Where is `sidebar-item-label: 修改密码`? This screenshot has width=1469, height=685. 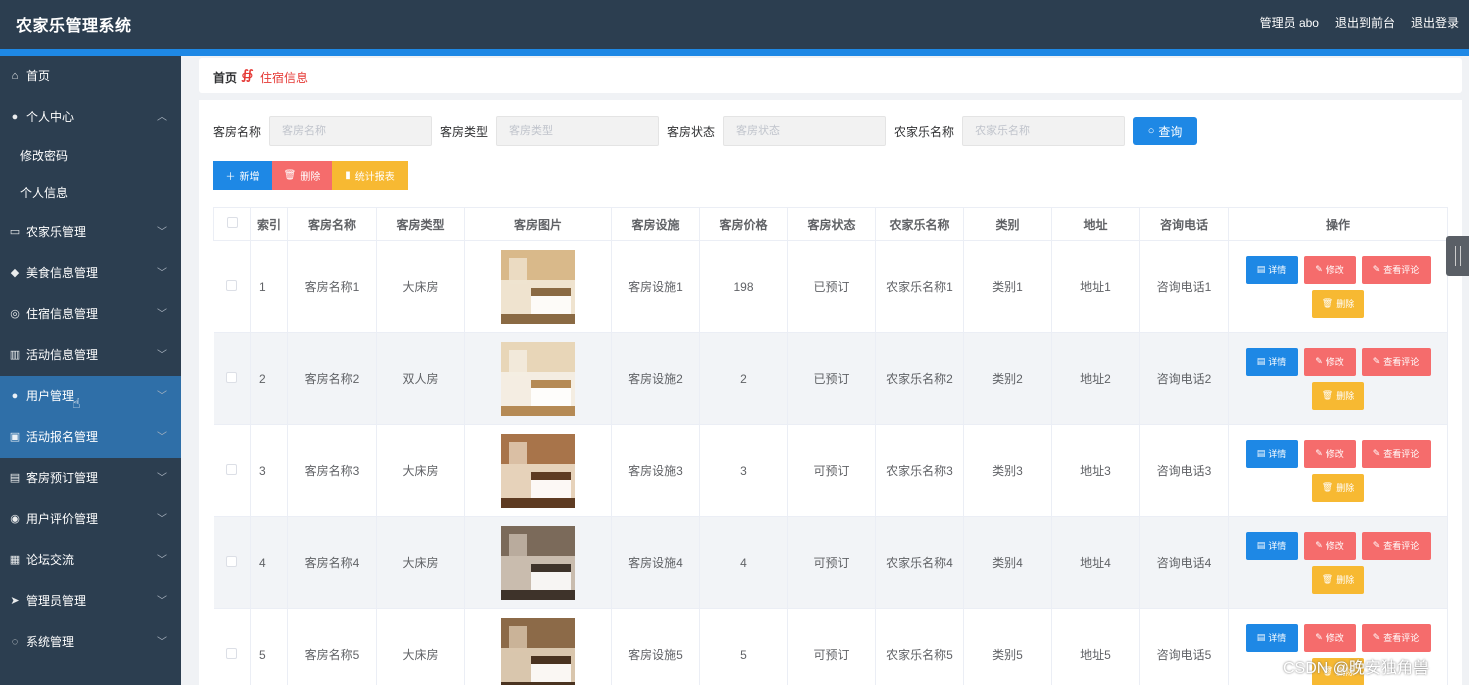 sidebar-item-label: 修改密码 is located at coordinates (44, 156).